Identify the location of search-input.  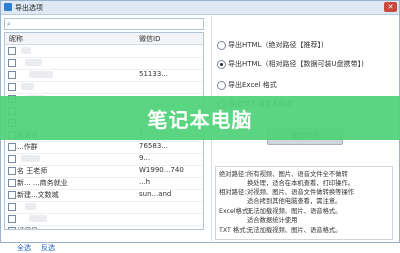
(106, 24).